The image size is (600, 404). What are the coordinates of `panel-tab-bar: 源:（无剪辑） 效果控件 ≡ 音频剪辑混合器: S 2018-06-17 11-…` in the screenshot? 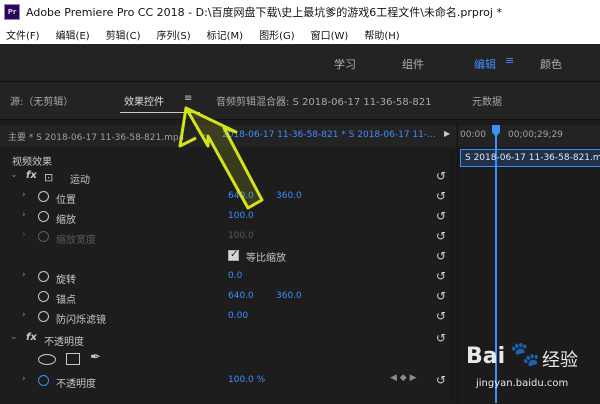 It's located at (300, 101).